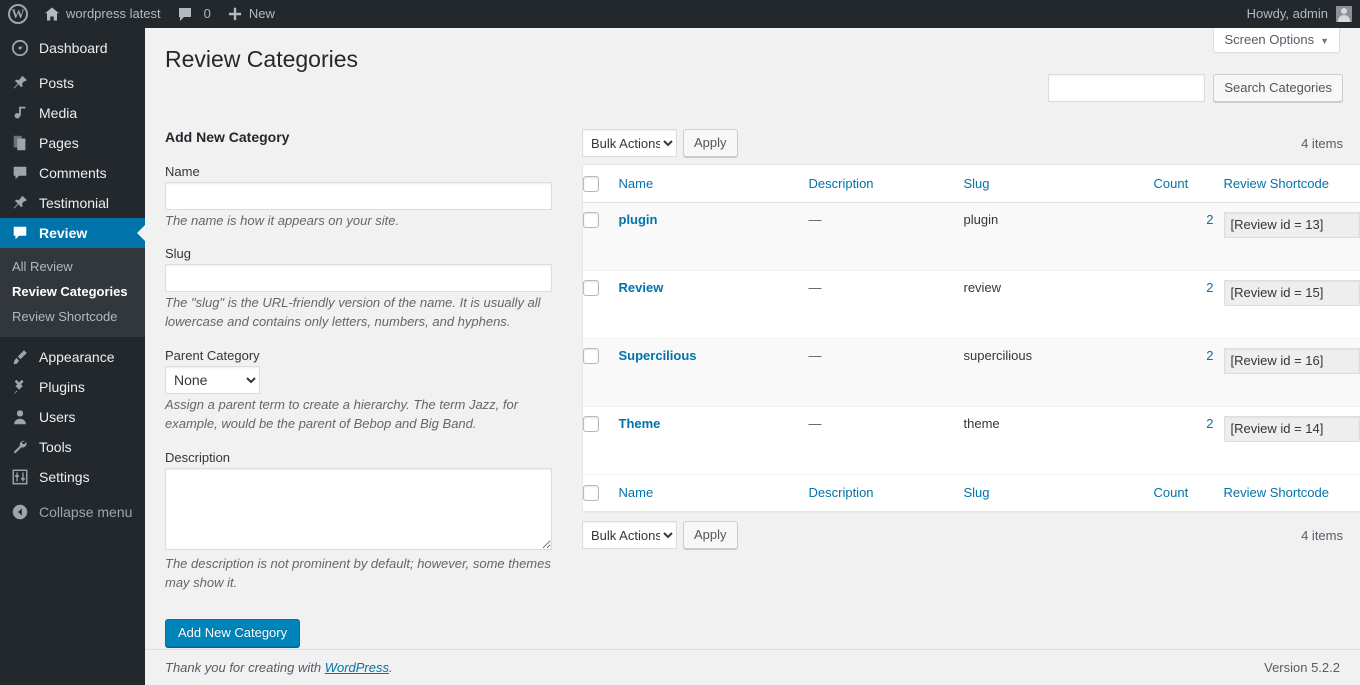 This screenshot has width=1360, height=685. I want to click on row-count-cell: 2, so click(1188, 372).